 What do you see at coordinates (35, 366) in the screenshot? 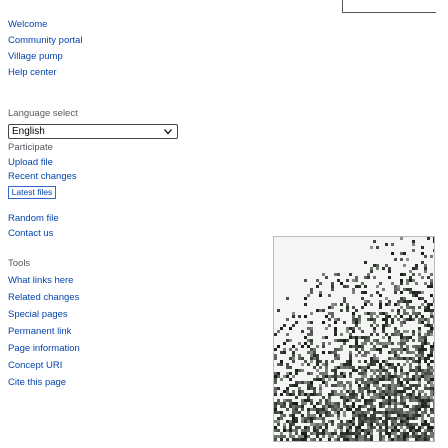
I see `concept-uri-link: Concept URI` at bounding box center [35, 366].